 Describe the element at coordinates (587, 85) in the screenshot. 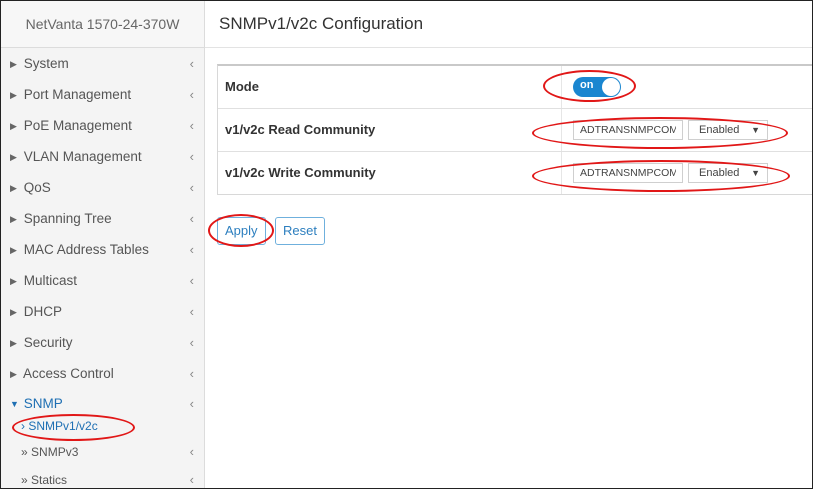

I see `toggle-state-text: on` at that location.